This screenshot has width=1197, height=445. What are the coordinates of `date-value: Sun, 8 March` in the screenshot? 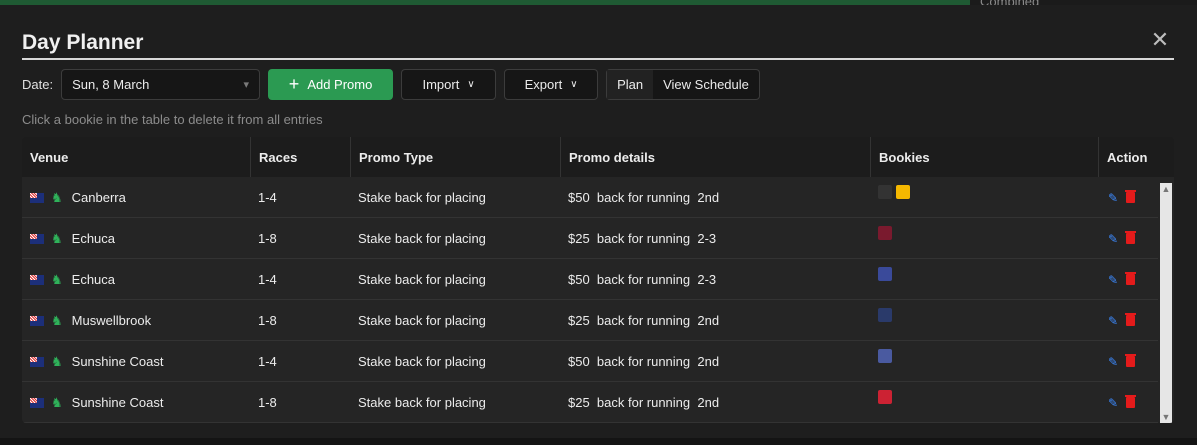 It's located at (111, 84).